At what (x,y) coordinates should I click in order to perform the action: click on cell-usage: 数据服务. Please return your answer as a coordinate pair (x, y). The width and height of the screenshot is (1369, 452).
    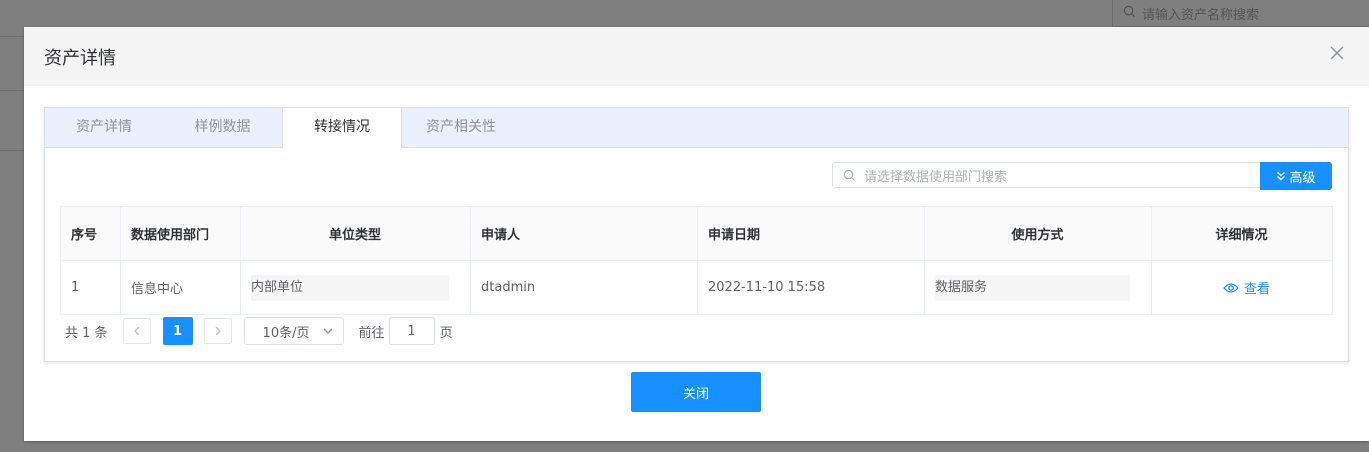
    Looking at the image, I should click on (1038, 287).